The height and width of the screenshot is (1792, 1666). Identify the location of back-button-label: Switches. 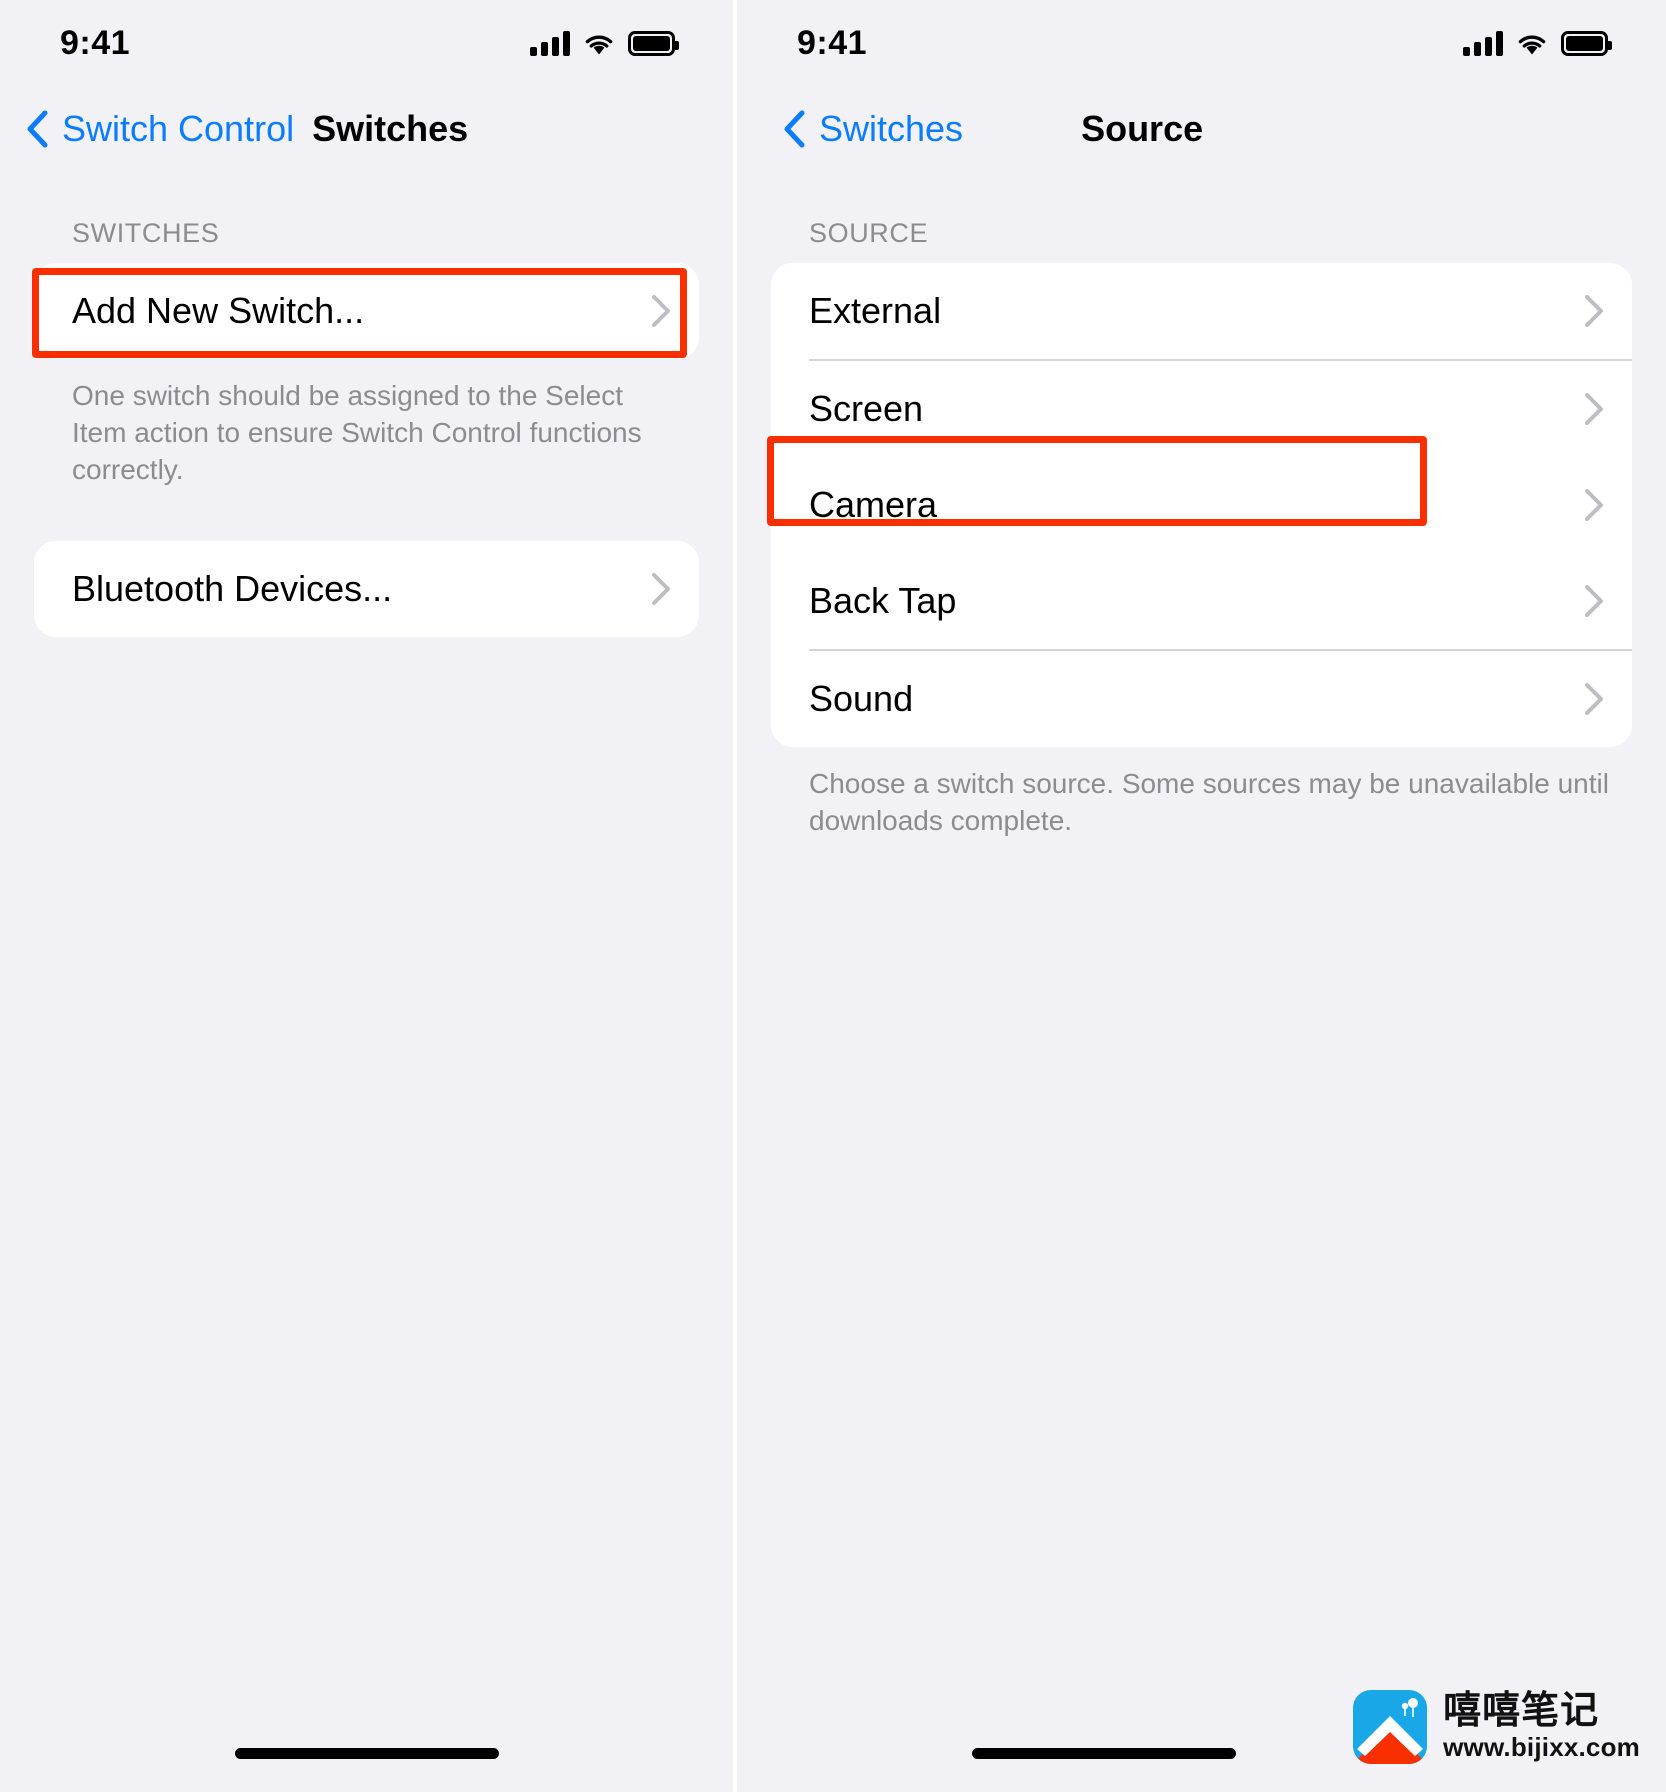
(891, 128).